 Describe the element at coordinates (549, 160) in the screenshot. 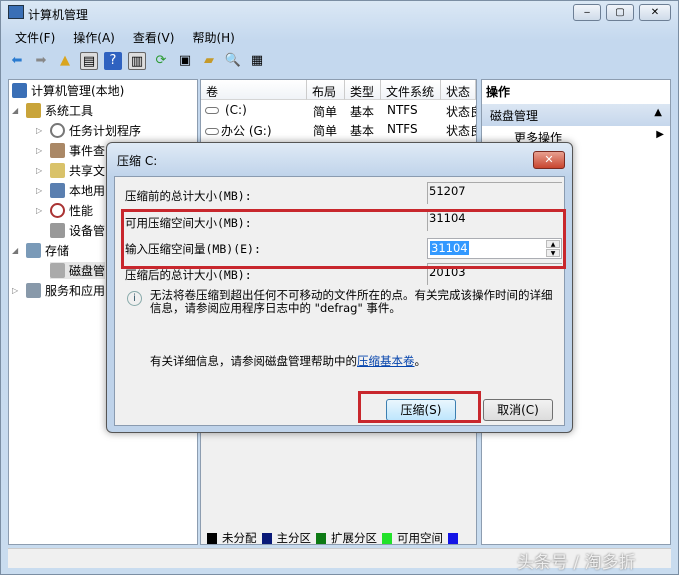

I see `dialog-close-button: ✕` at that location.